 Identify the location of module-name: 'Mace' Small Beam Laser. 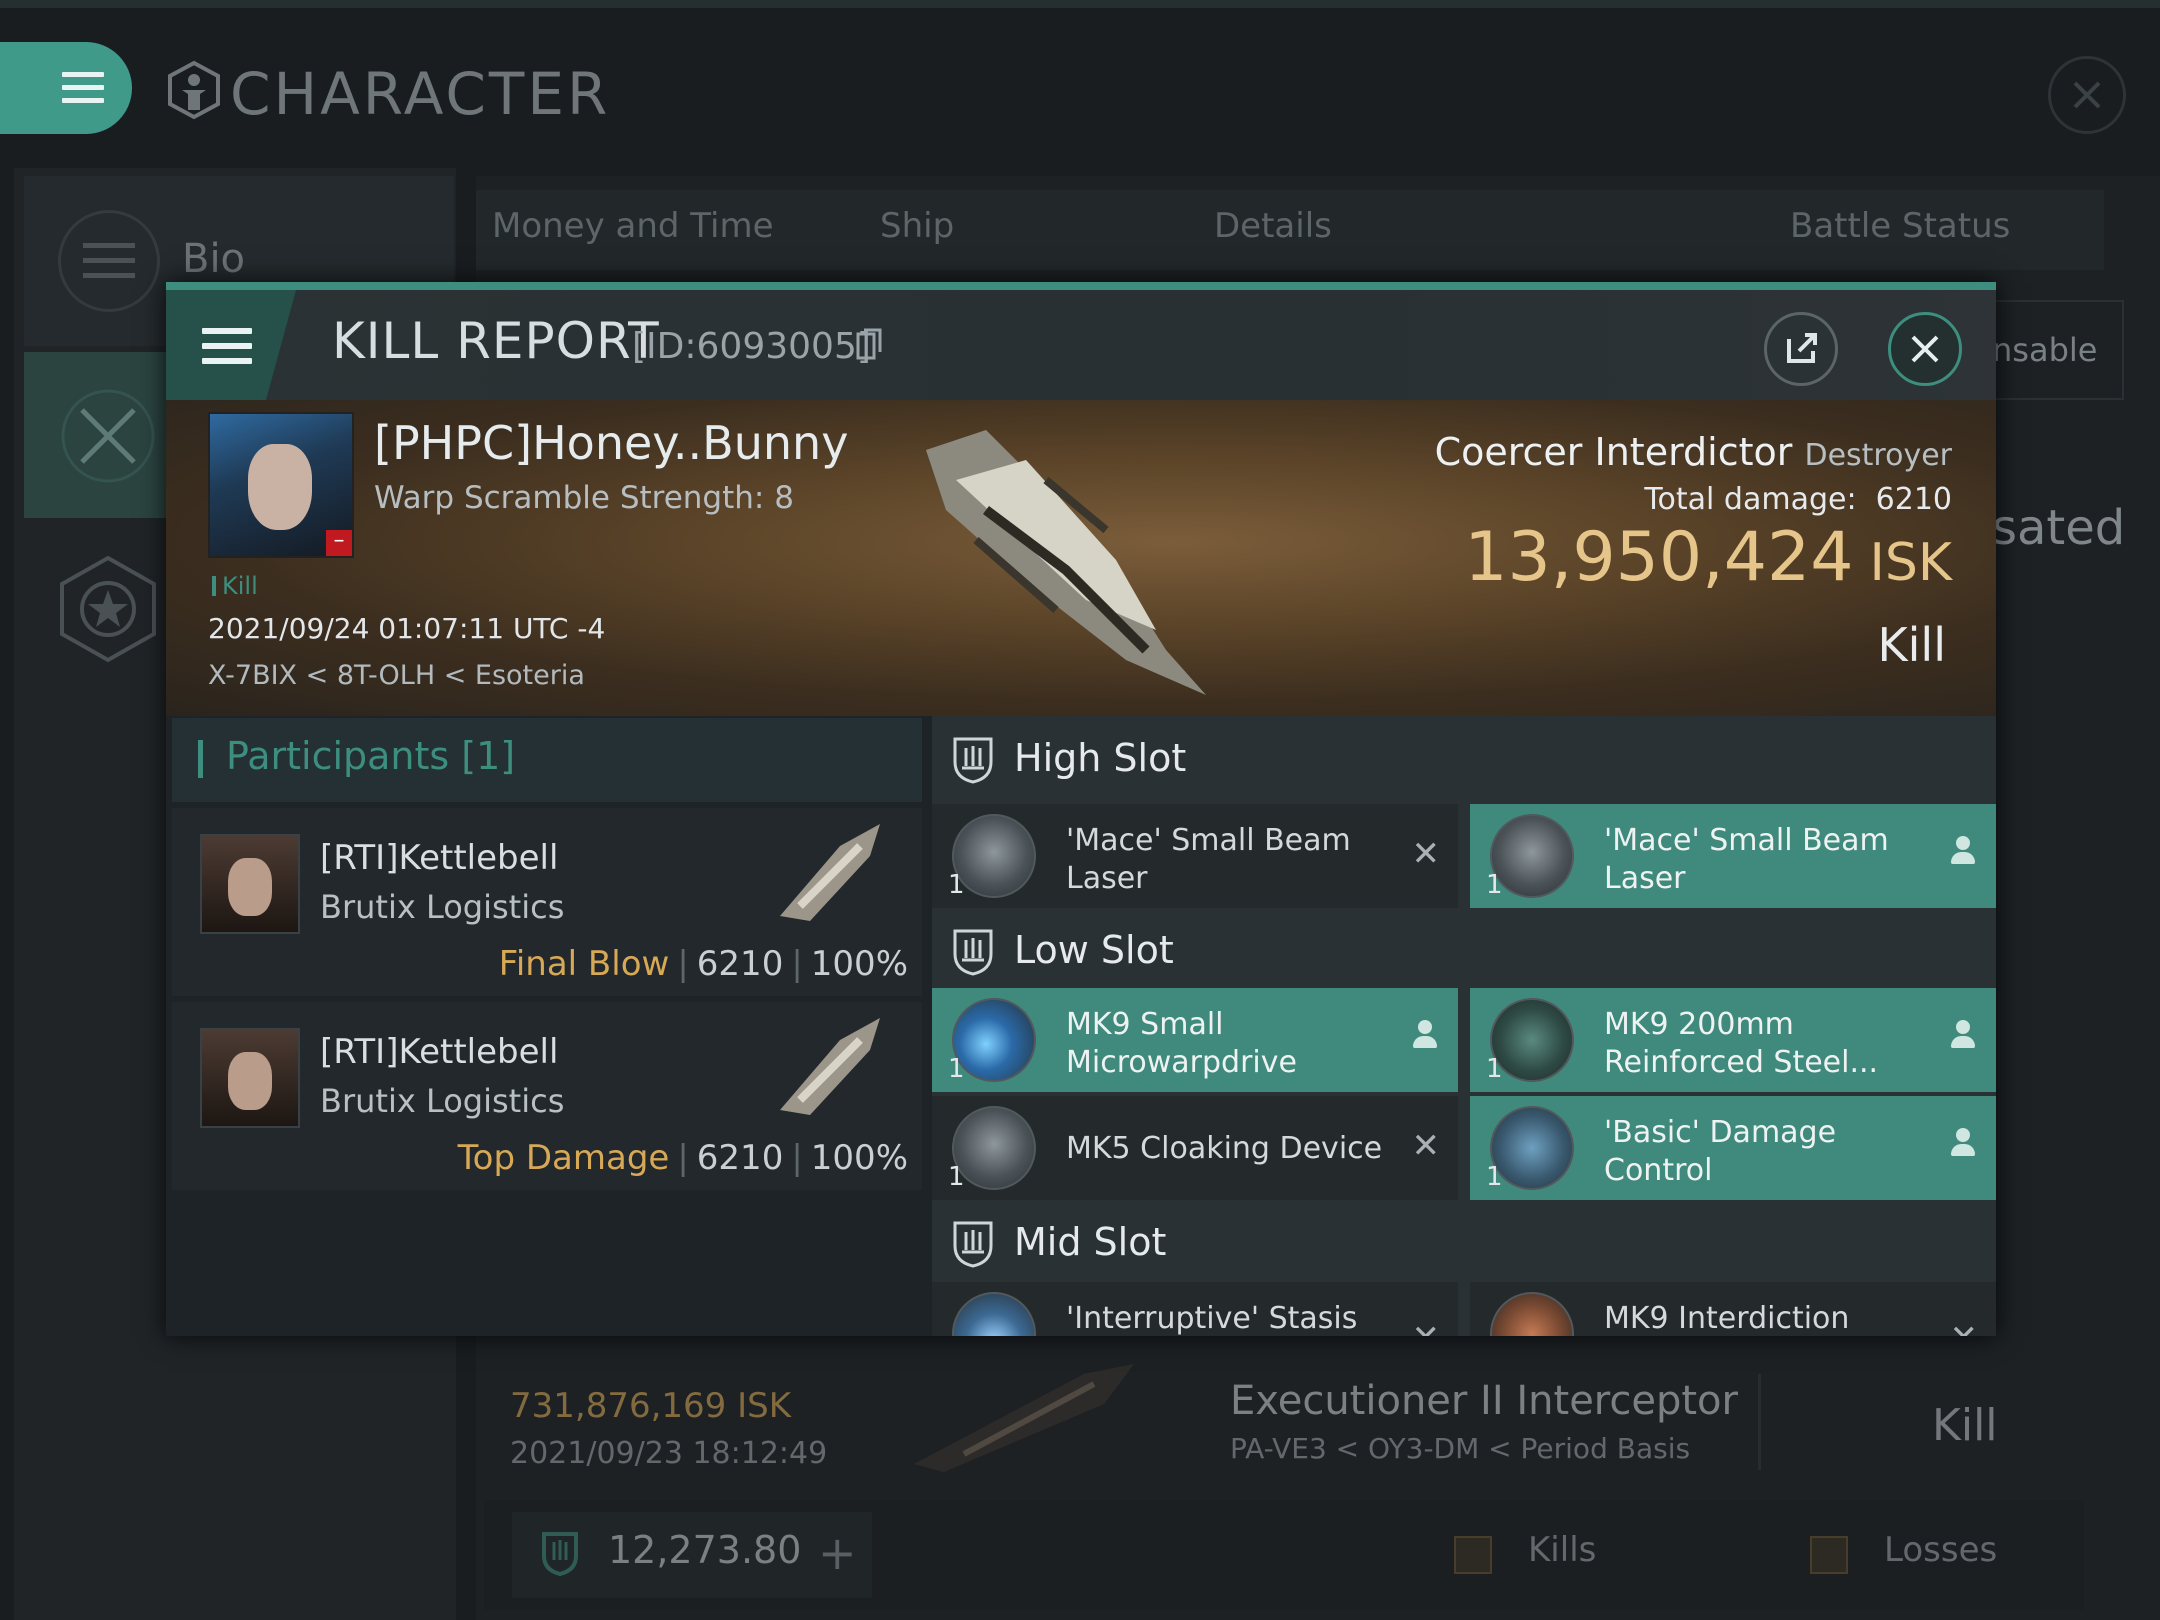
(1208, 859).